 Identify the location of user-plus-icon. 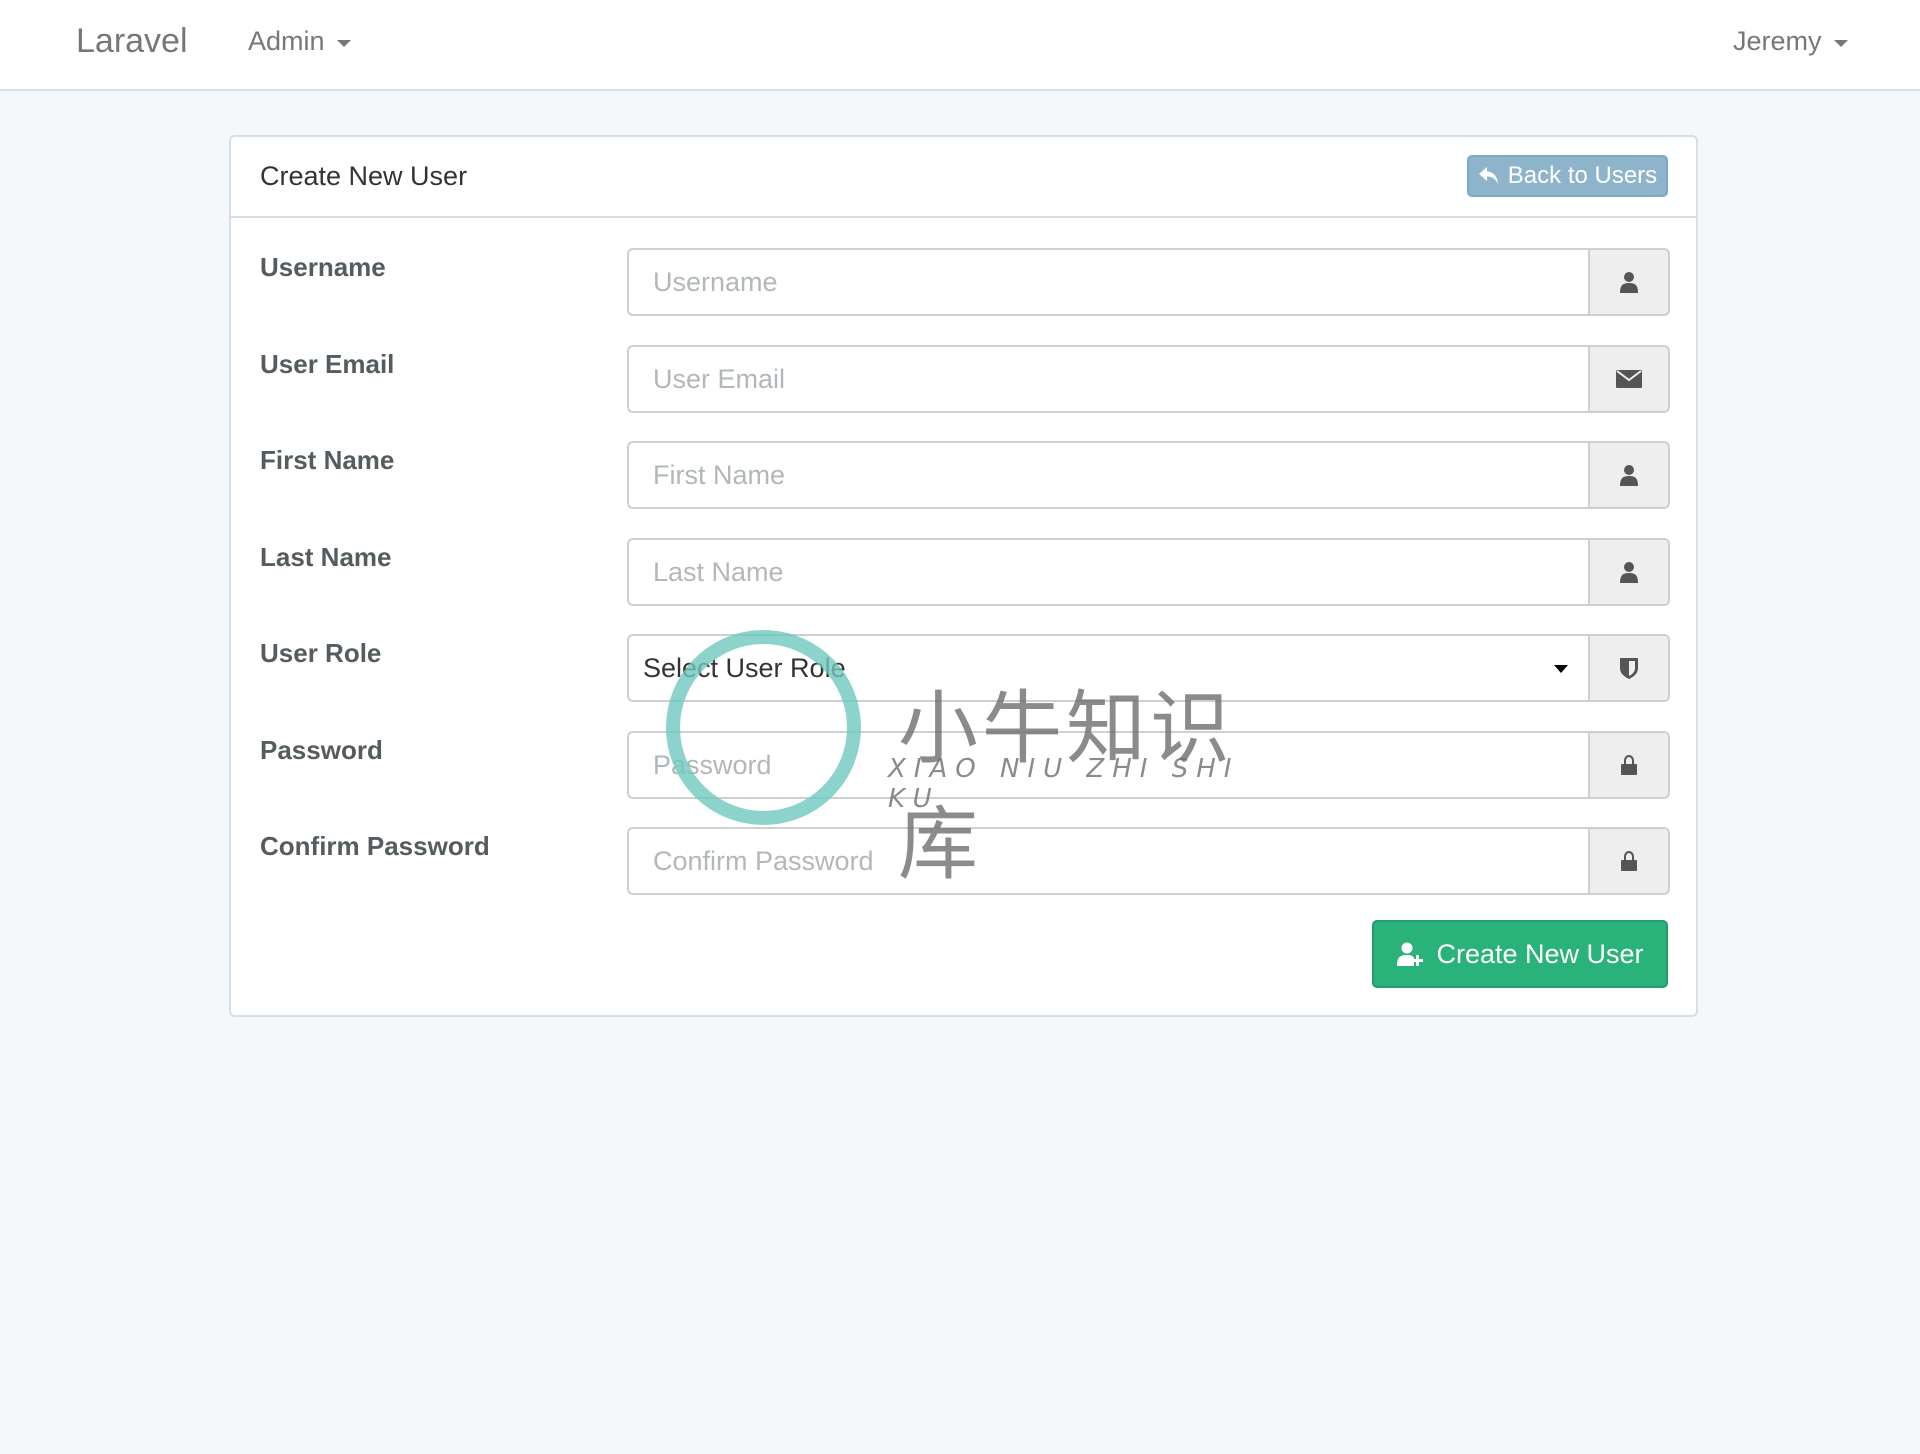
(1410, 954).